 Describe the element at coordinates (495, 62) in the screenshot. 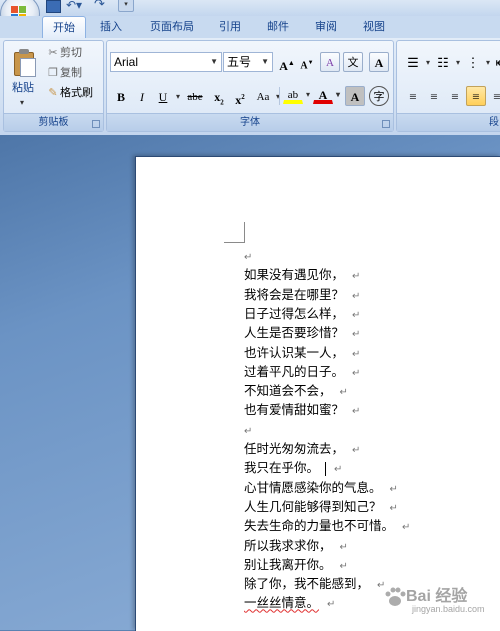

I see `decrease-indent-icon: ⇤` at that location.